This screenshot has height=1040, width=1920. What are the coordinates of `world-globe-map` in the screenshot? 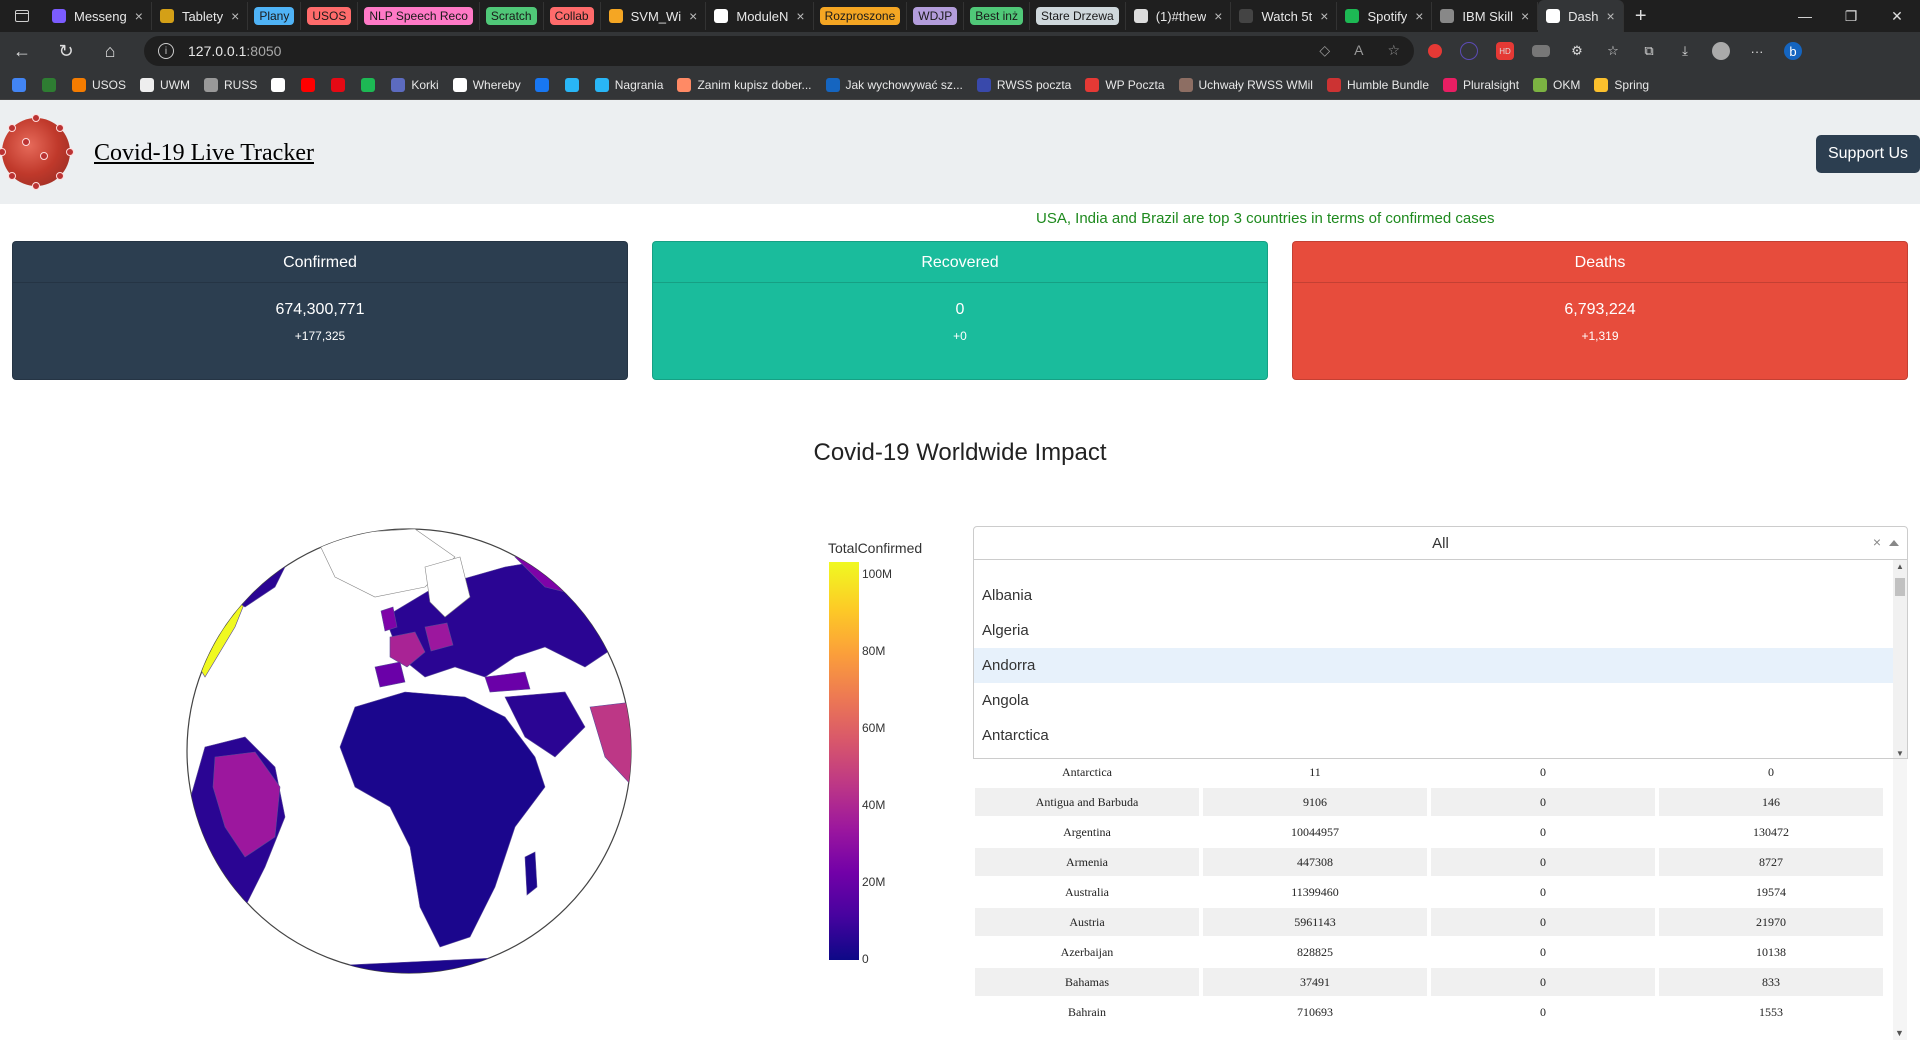 It's located at (409, 751).